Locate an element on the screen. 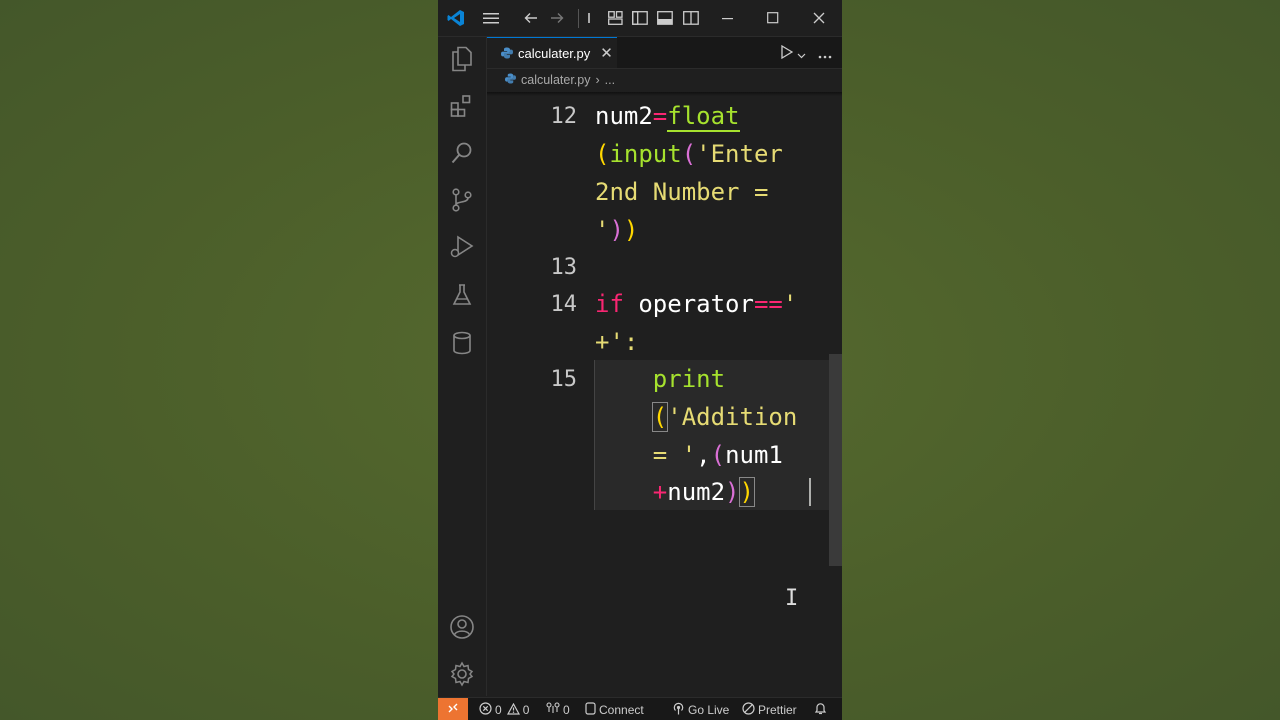 The height and width of the screenshot is (720, 1280). go-live-label: Go Live is located at coordinates (709, 710).